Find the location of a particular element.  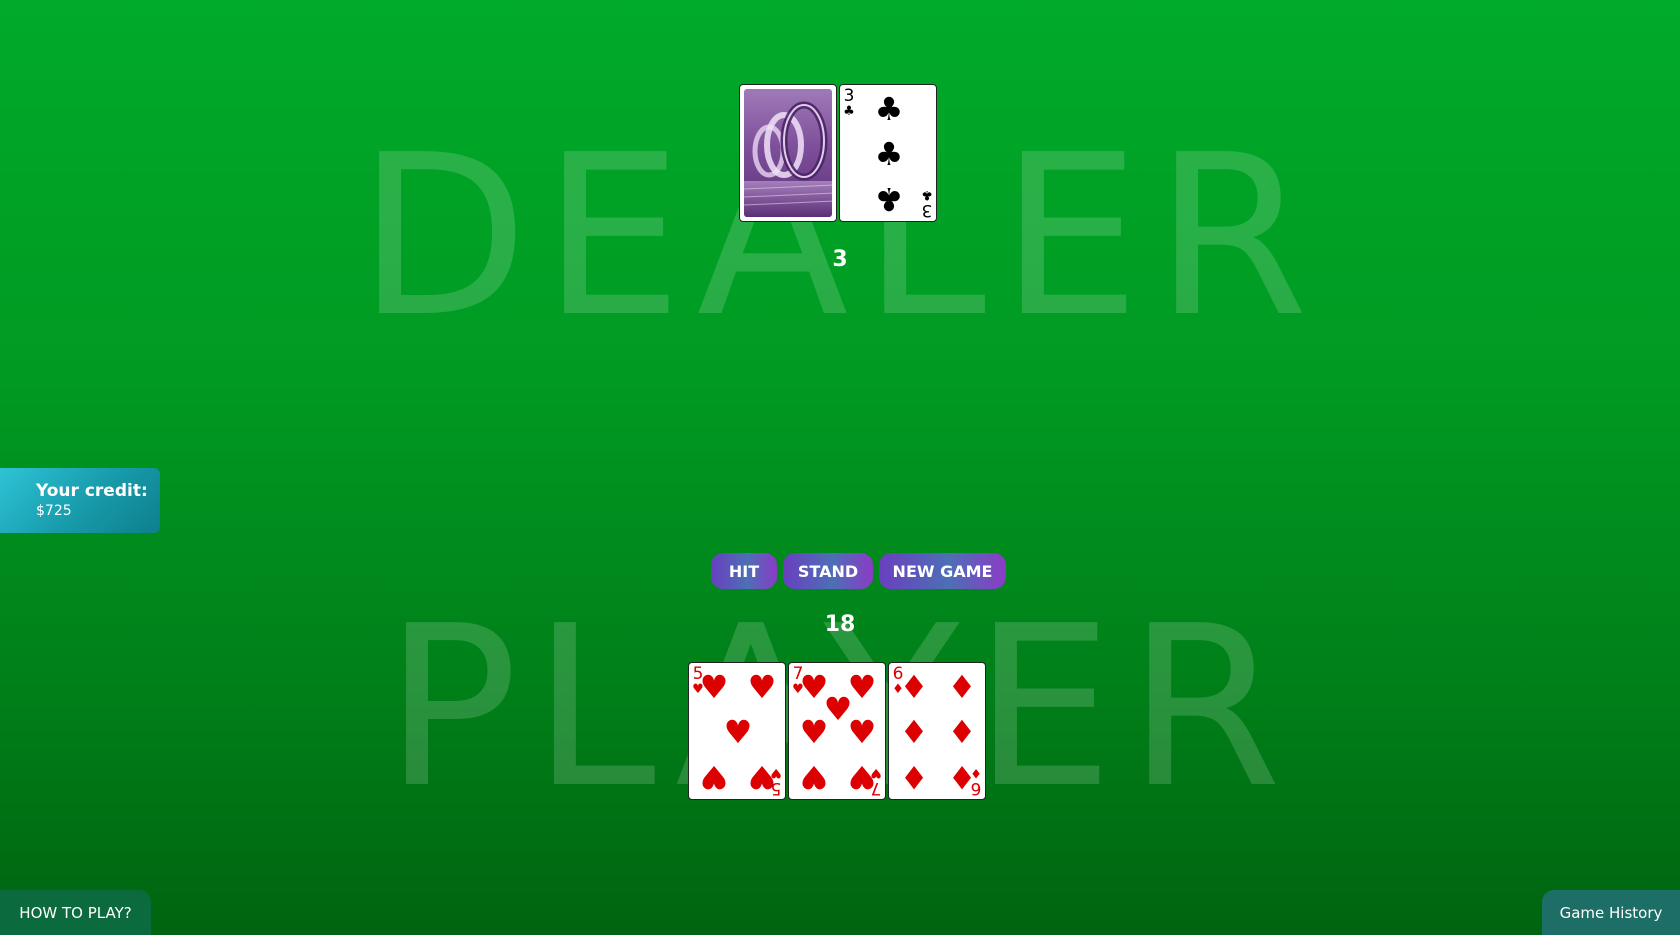

dealer-hand: 3 ♣ ♣ ♣ ♣ 3 ♣ is located at coordinates (838, 153).